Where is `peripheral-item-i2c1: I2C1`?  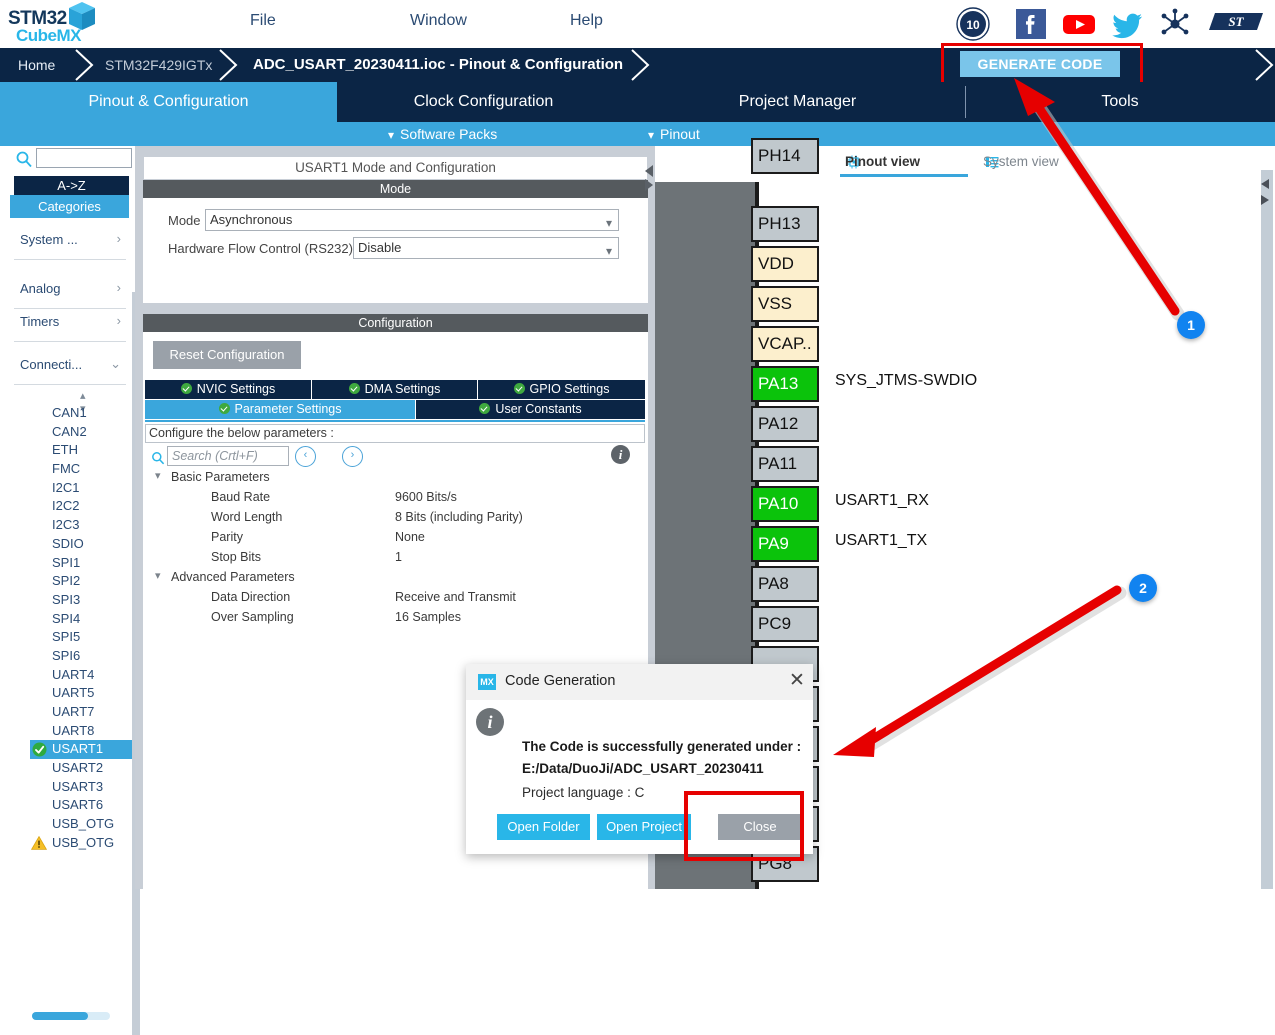 peripheral-item-i2c1: I2C1 is located at coordinates (82, 488).